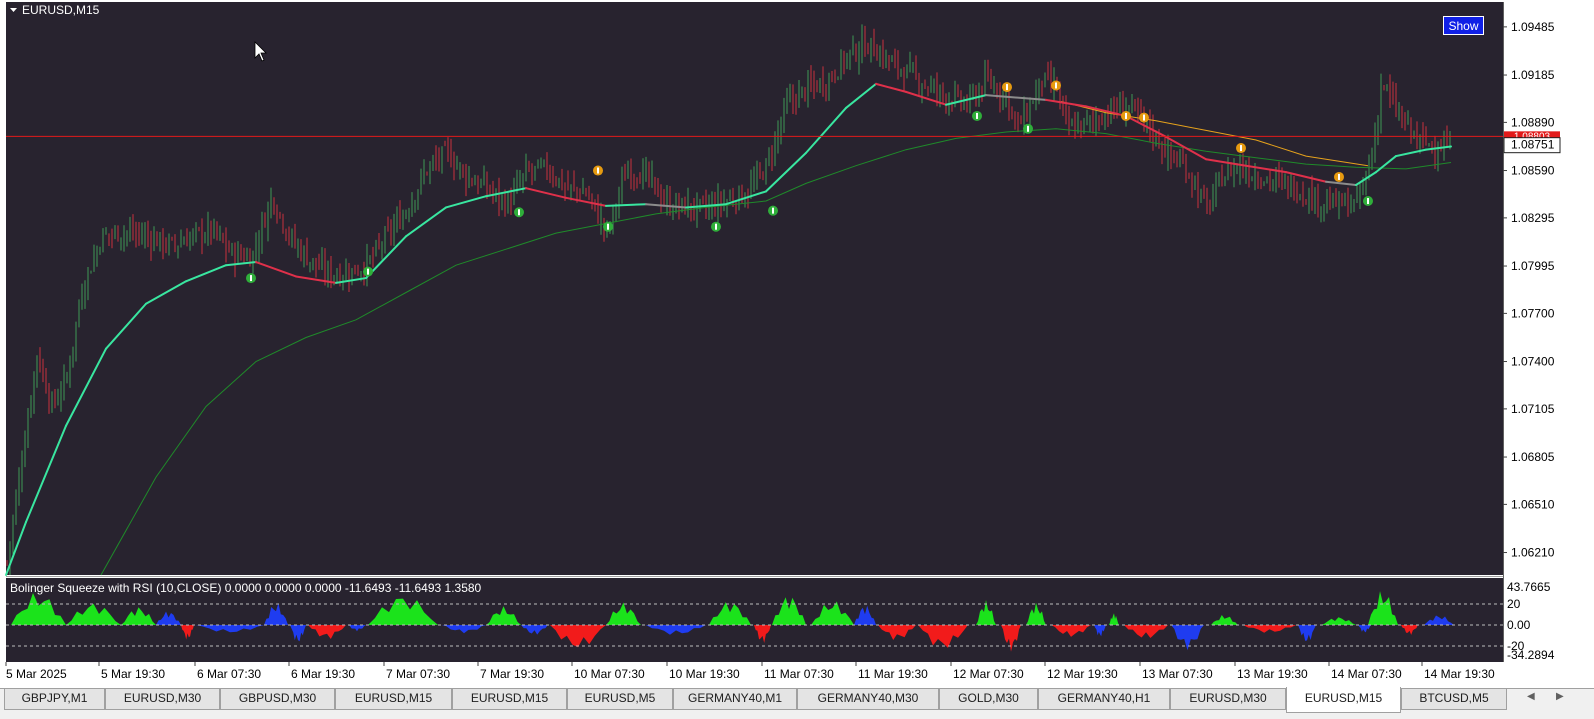  I want to click on chart-tab: EURUSD,M5, so click(620, 699).